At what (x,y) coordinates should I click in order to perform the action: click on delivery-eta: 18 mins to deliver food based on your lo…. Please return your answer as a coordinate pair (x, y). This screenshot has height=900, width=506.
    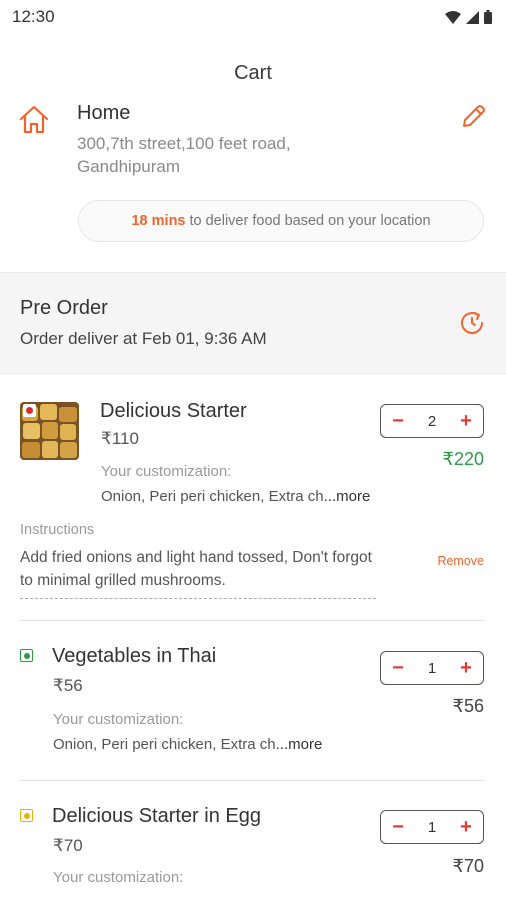
    Looking at the image, I should click on (281, 221).